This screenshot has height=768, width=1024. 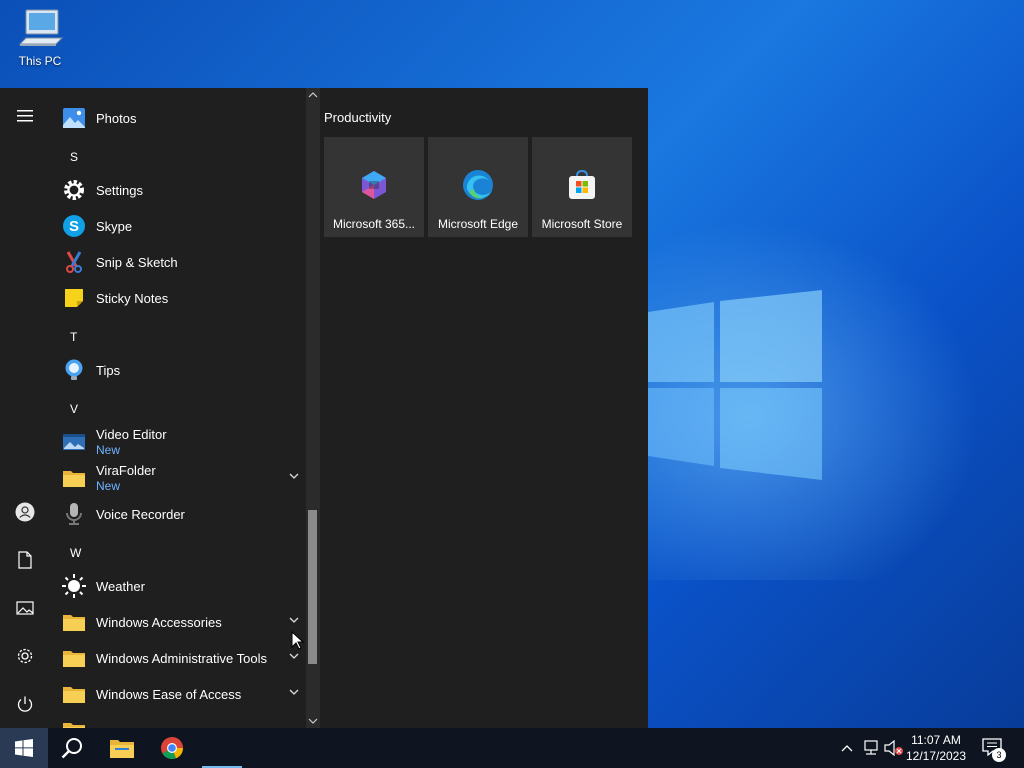 What do you see at coordinates (120, 586) in the screenshot?
I see `app-name: Weather` at bounding box center [120, 586].